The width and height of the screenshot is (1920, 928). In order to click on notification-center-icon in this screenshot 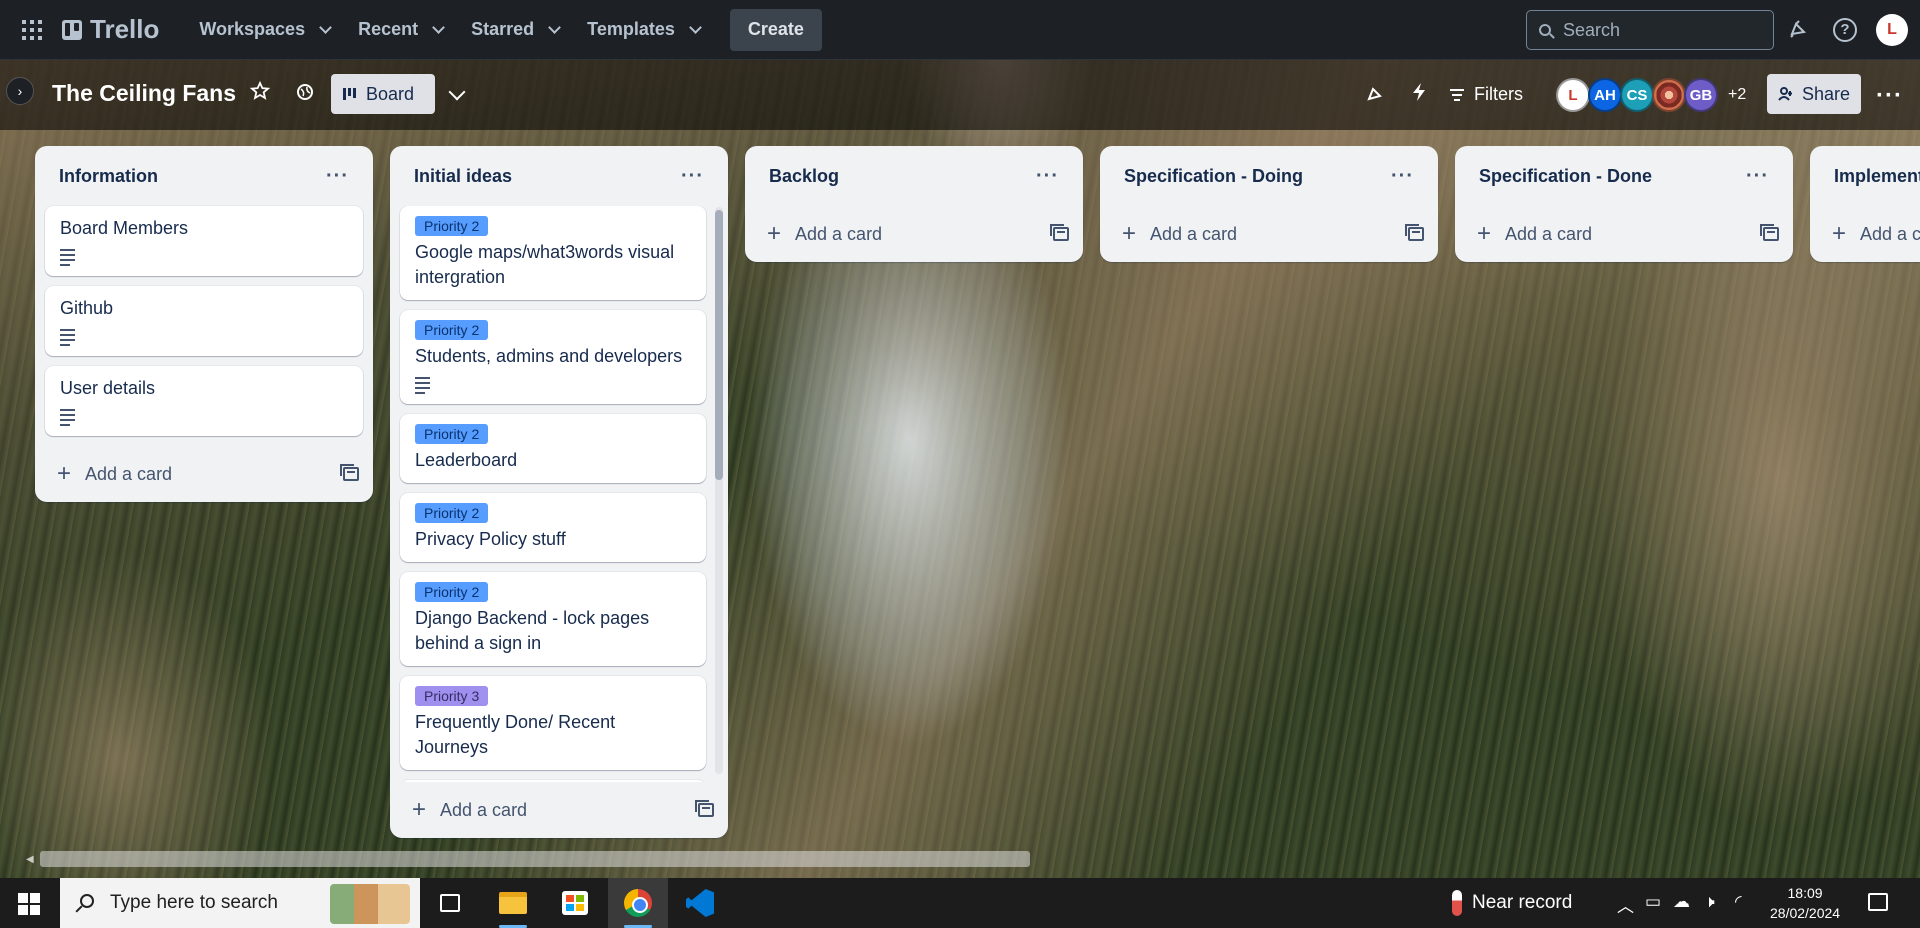, I will do `click(1878, 902)`.